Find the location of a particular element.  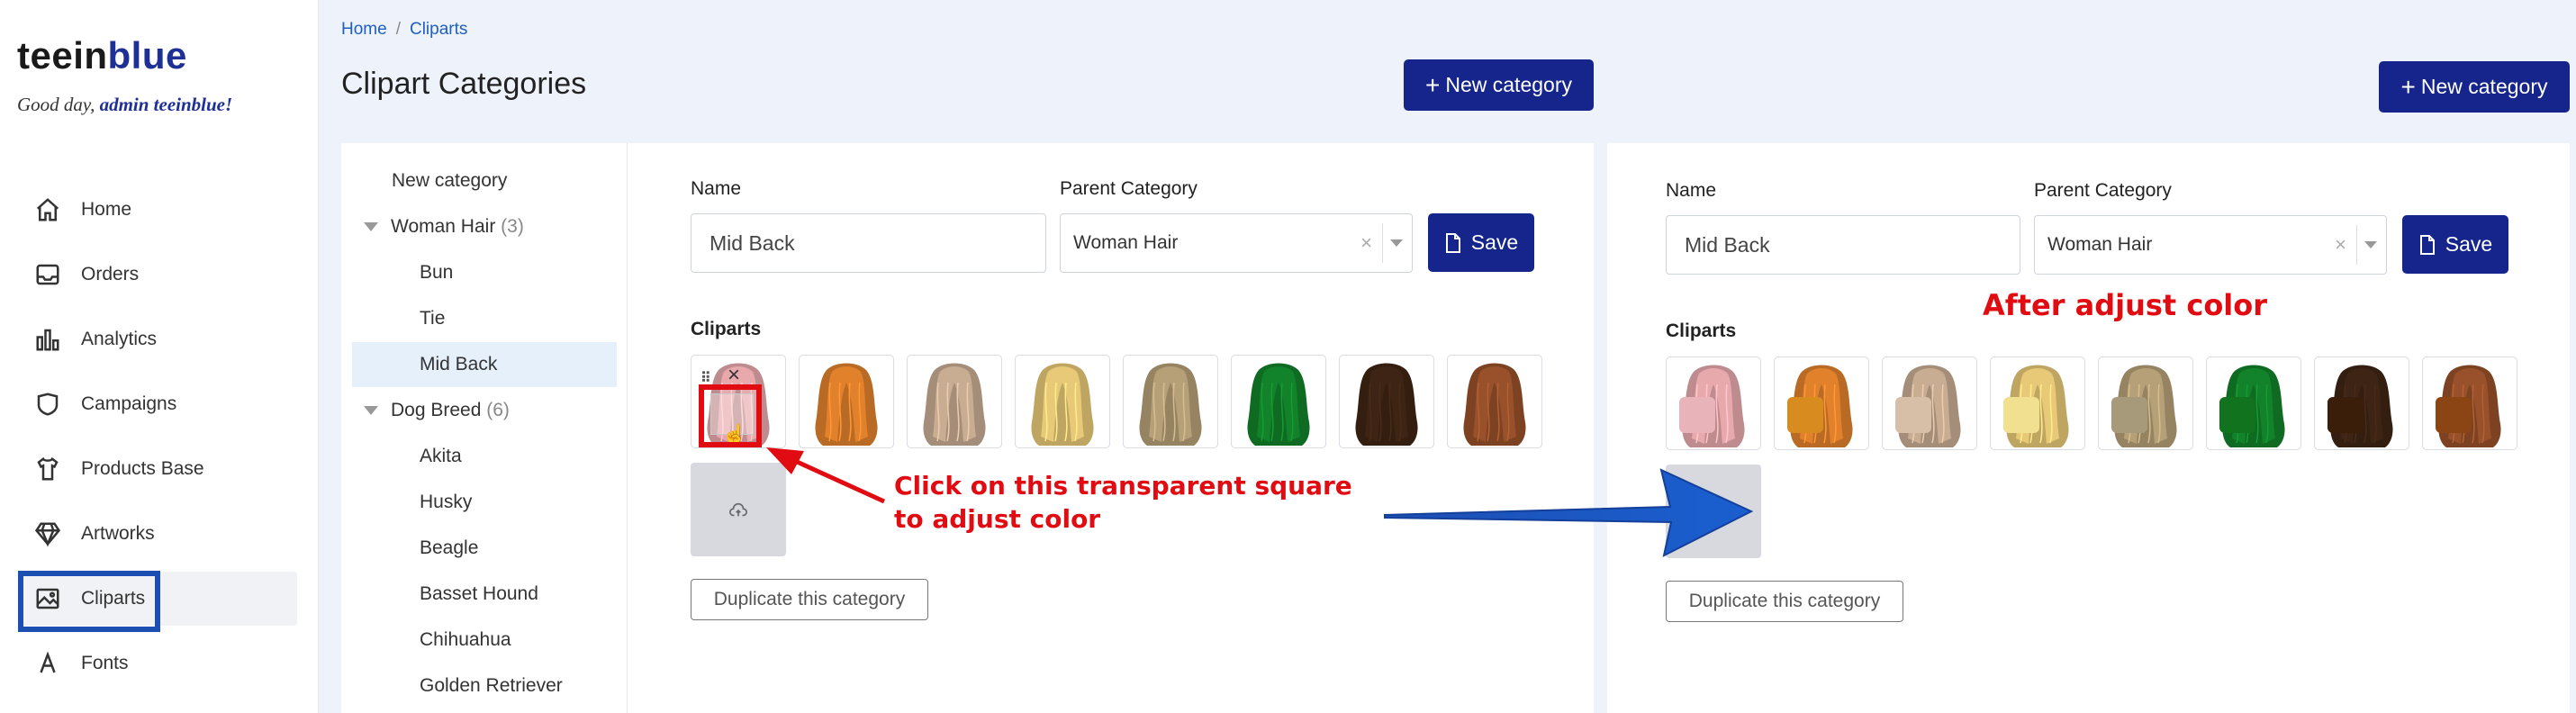

sidebar-item-orders: Orders is located at coordinates (158, 275).